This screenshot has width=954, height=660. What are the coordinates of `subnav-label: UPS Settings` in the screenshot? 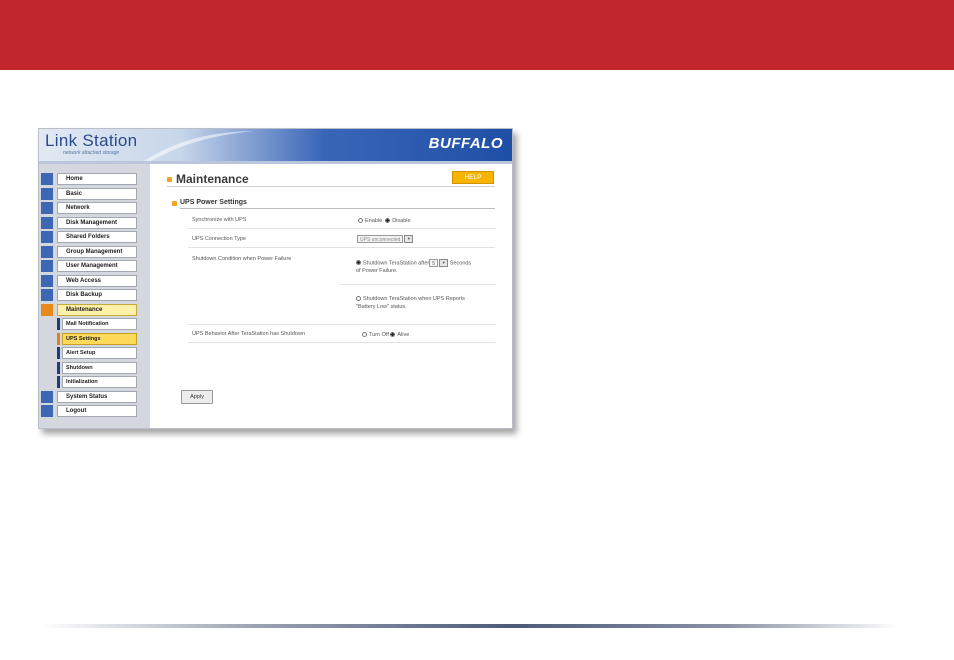 It's located at (99, 339).